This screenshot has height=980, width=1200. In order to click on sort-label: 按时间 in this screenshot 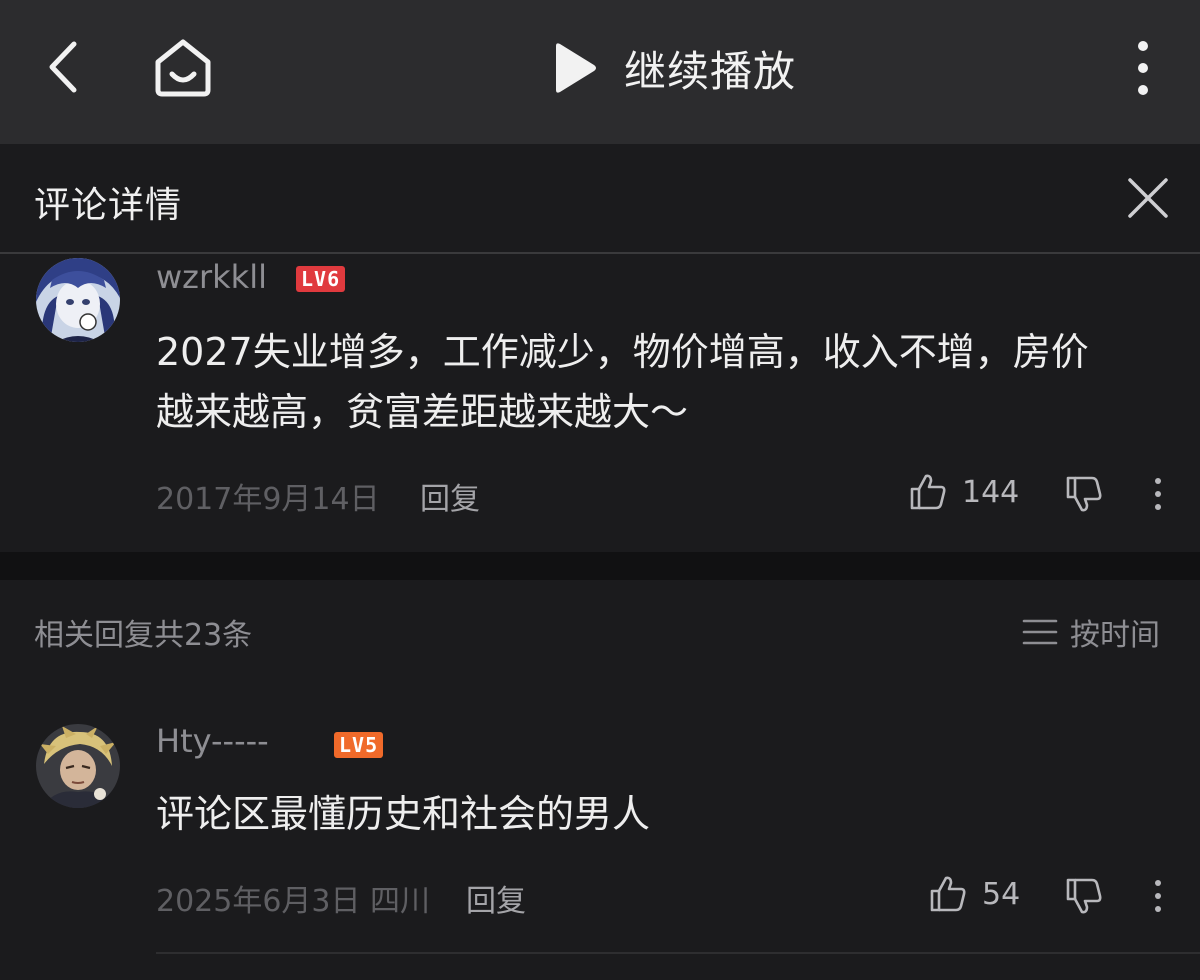, I will do `click(1115, 635)`.